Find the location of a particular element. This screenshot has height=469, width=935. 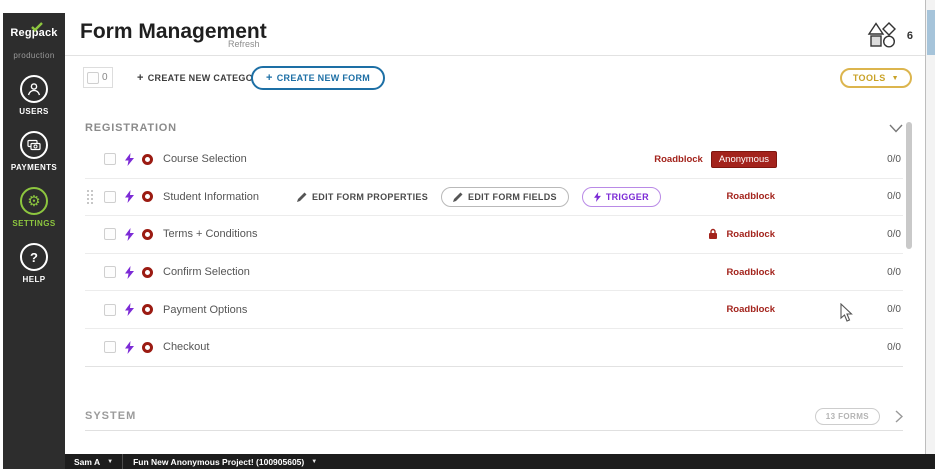

users-icon is located at coordinates (34, 89).